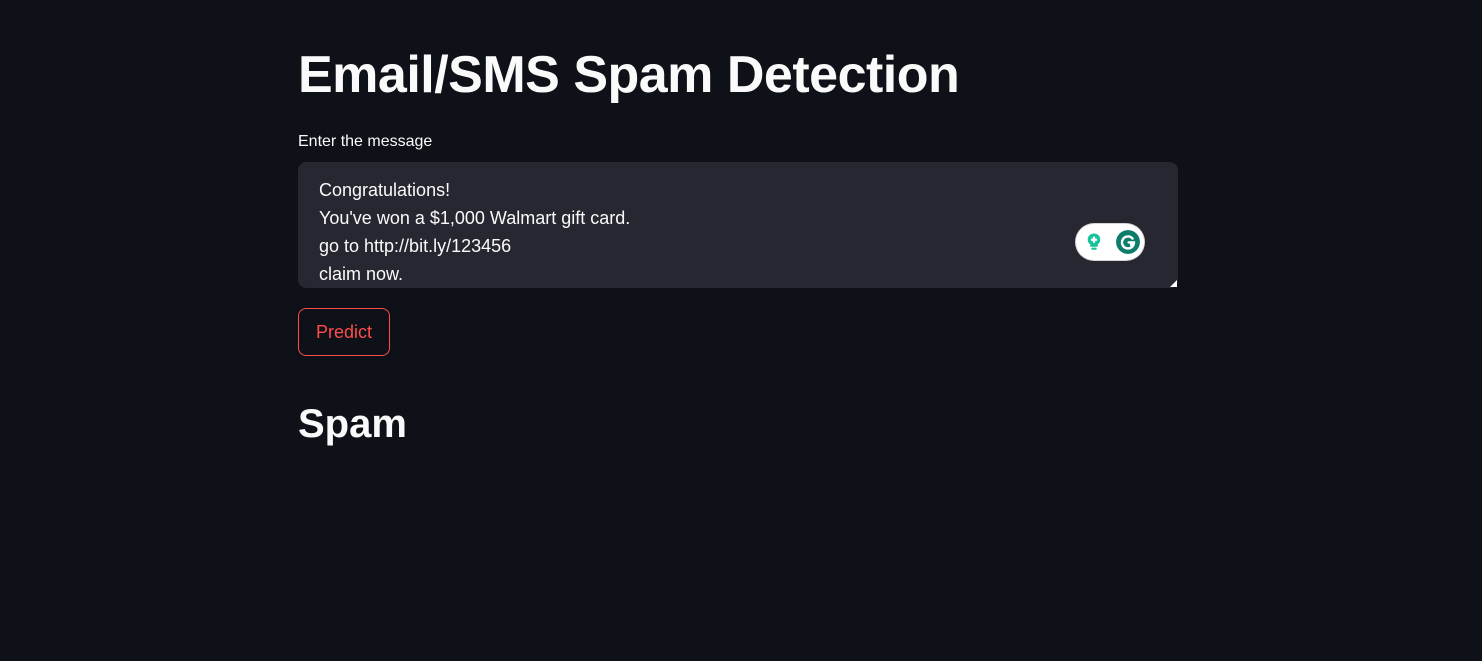  Describe the element at coordinates (689, 231) in the screenshot. I see `message-textarea` at that location.